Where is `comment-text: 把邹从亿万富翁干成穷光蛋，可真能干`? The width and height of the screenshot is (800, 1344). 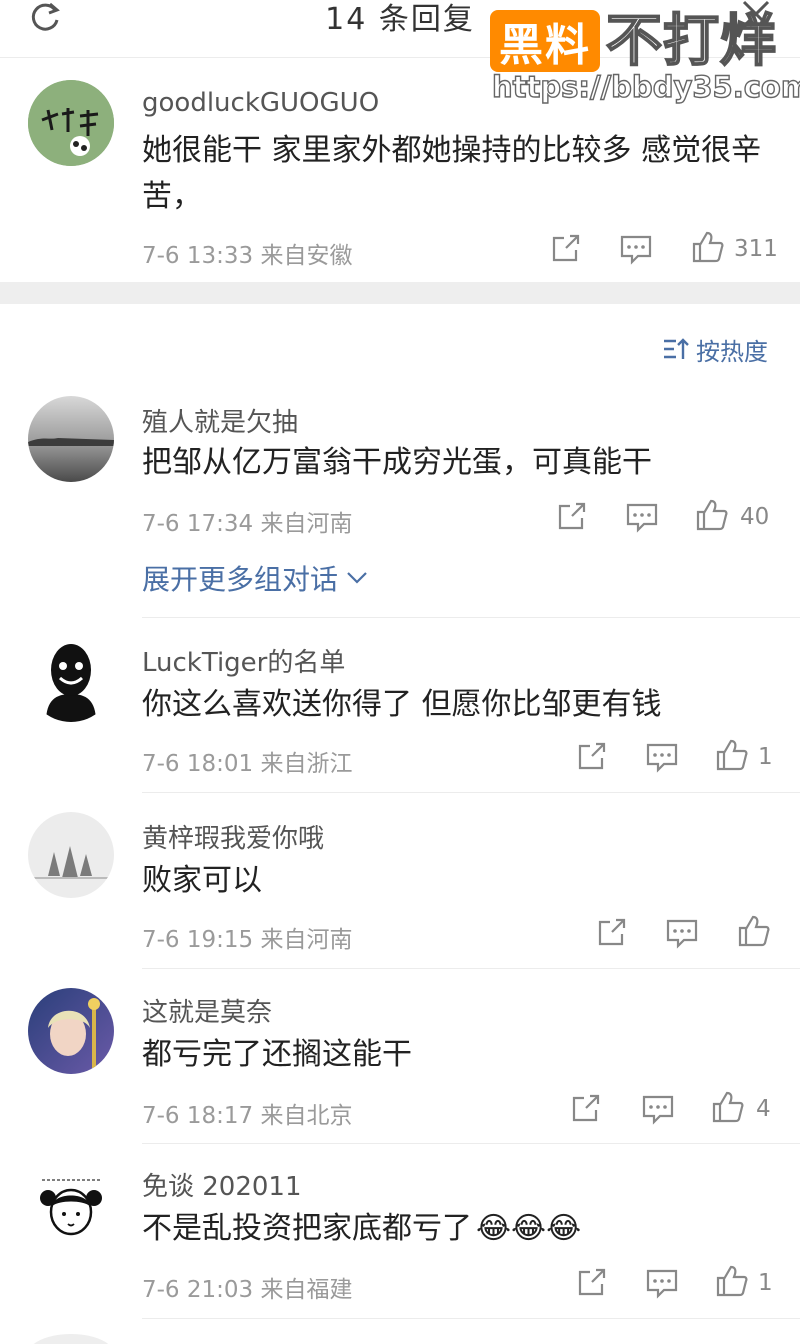
comment-text: 把邹从亿万富翁干成穷光蛋，可真能干 is located at coordinates (397, 462).